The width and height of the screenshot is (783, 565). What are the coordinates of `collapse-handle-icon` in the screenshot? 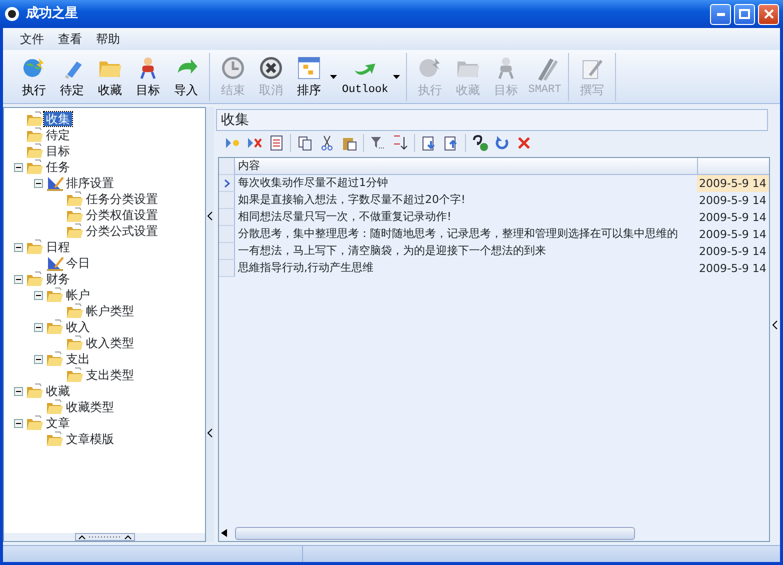 It's located at (104, 537).